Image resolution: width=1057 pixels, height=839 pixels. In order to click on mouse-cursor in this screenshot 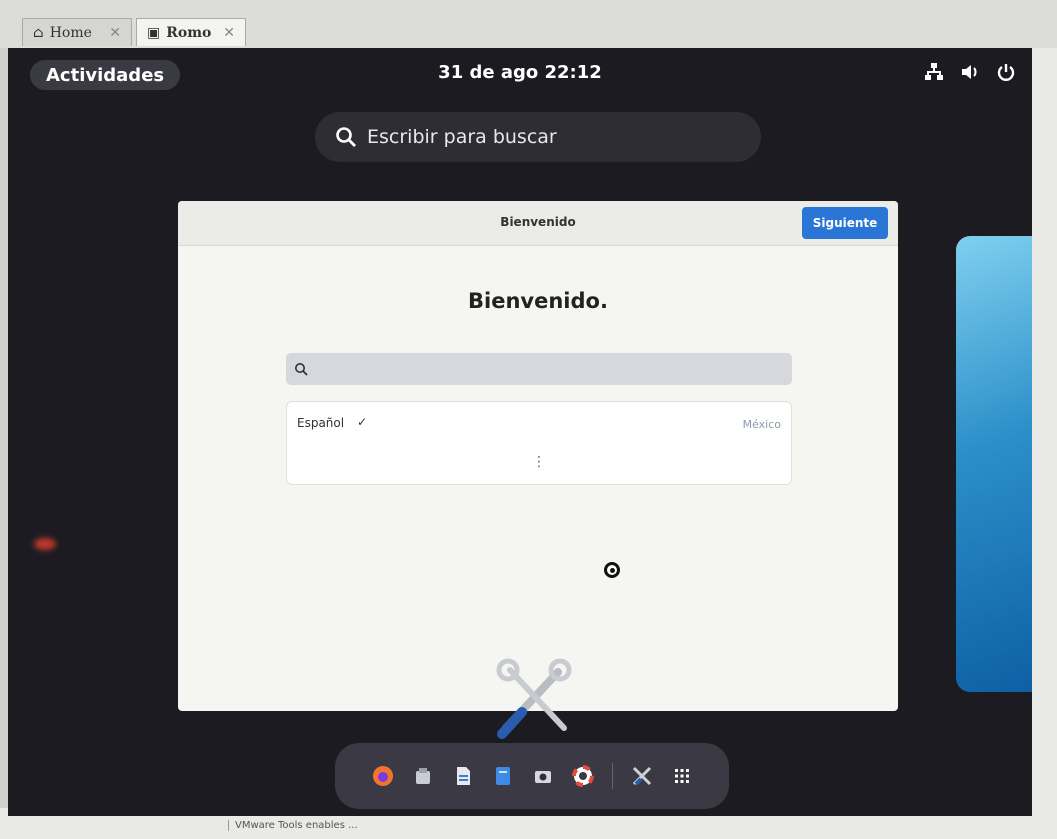, I will do `click(612, 570)`.